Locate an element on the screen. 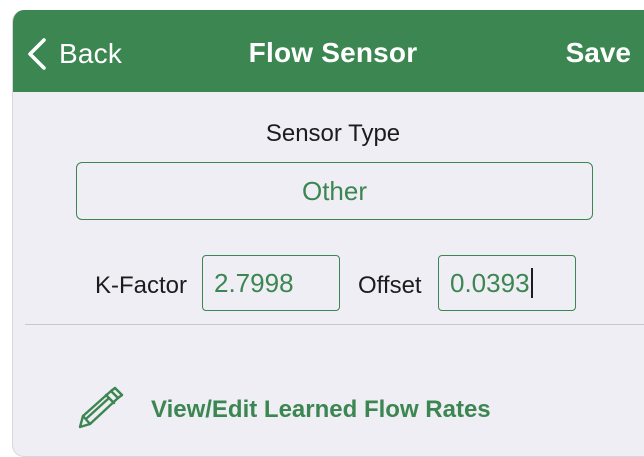 The height and width of the screenshot is (457, 644). learned-flow-rates-label: View/Edit Learned Flow Rates is located at coordinates (321, 409).